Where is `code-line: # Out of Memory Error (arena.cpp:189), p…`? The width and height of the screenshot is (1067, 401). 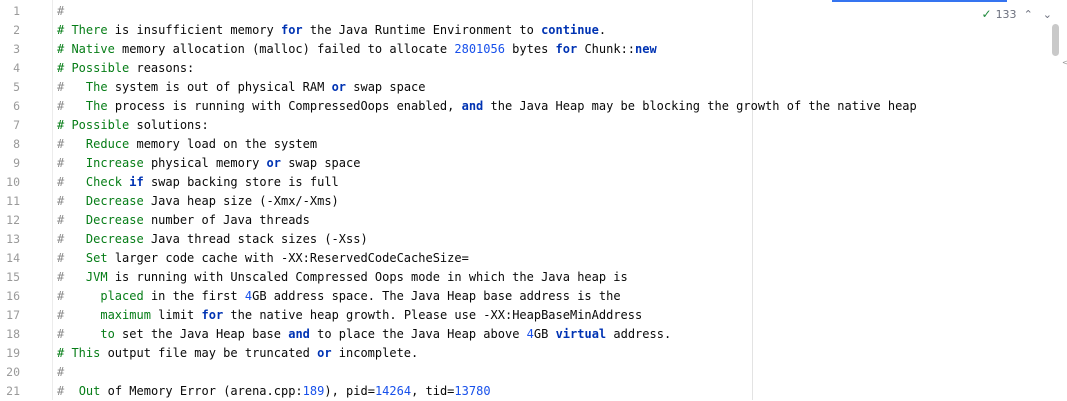 code-line: # Out of Memory Error (arena.cpp:189), p… is located at coordinates (274, 391).